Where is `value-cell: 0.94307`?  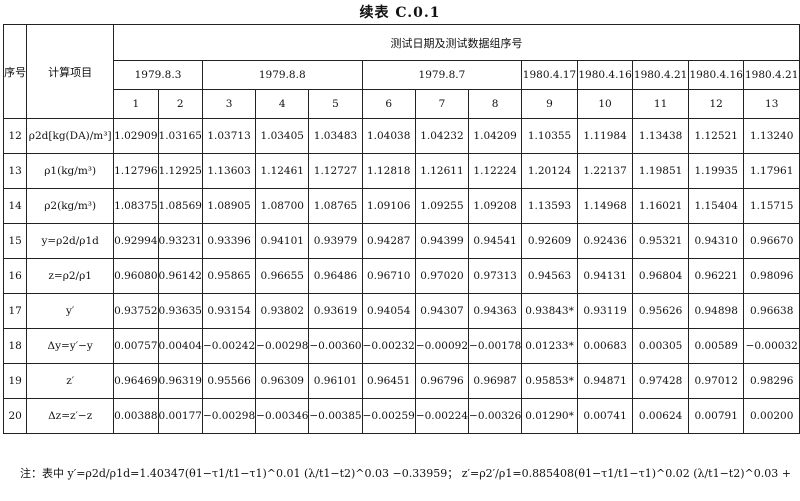 value-cell: 0.94307 is located at coordinates (442, 311).